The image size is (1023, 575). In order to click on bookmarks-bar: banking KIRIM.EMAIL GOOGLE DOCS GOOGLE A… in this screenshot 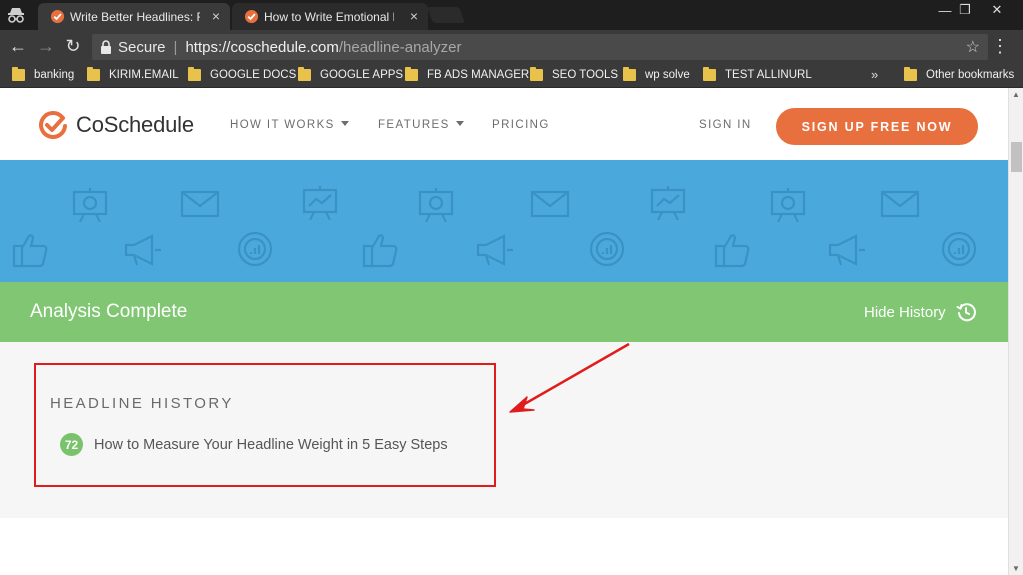, I will do `click(511, 75)`.